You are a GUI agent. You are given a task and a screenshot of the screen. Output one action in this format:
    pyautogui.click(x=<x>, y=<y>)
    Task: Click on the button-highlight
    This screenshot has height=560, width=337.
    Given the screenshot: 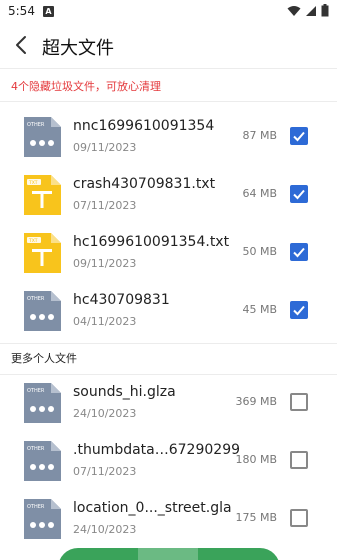 What is the action you would take?
    pyautogui.click(x=168, y=554)
    